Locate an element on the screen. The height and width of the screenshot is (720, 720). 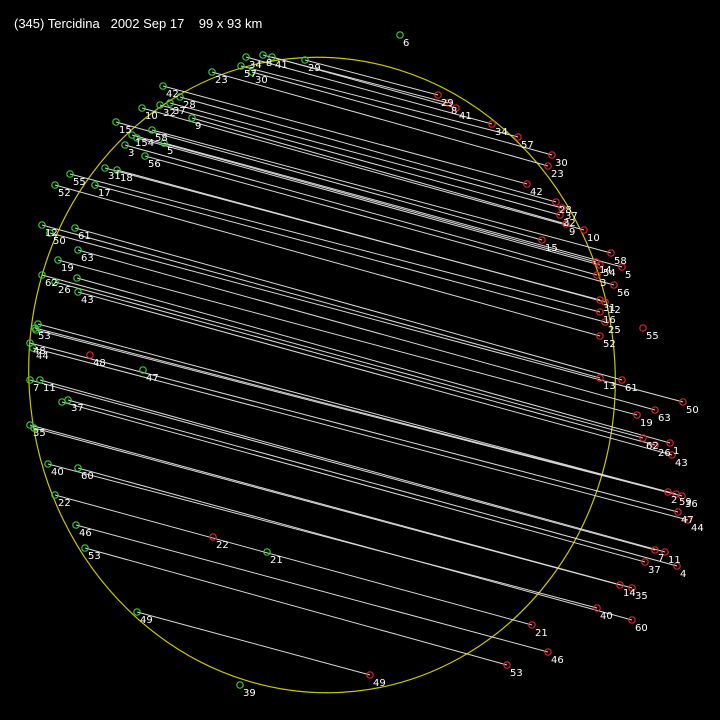
chord-55-start-label: 55 is located at coordinates (79, 182).